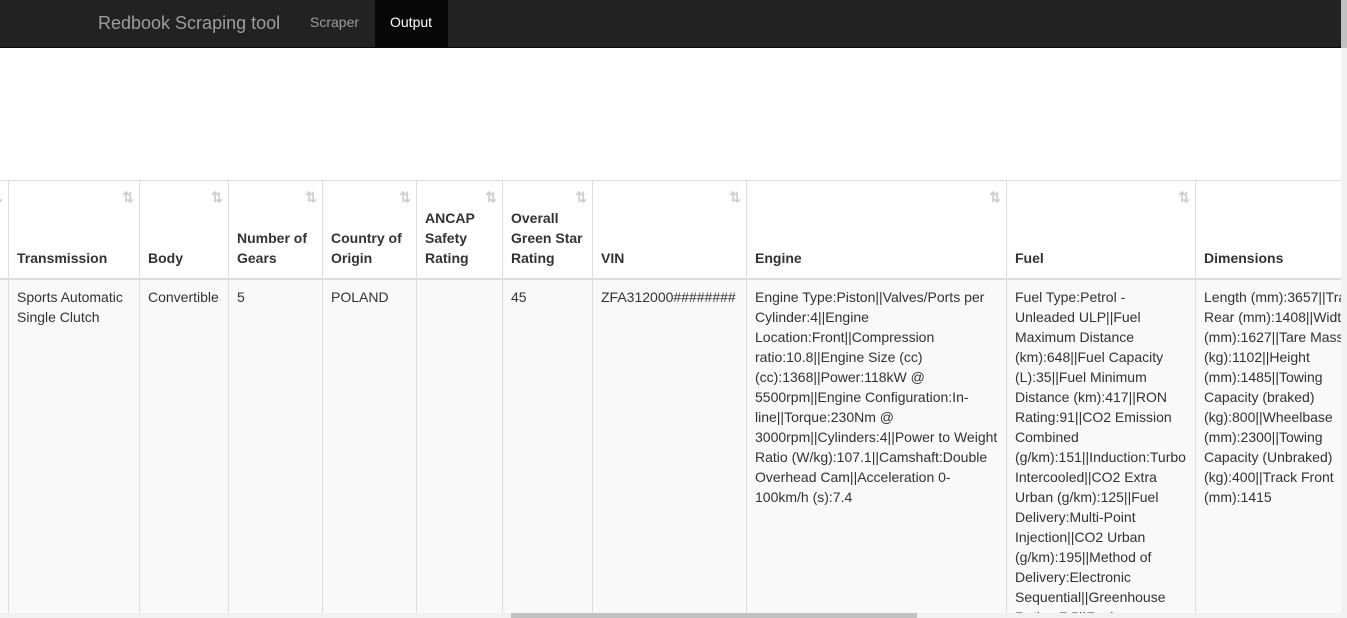 The width and height of the screenshot is (1347, 618). I want to click on column-header-ancap: ⇅ ANCAP Safety Rating, so click(459, 230).